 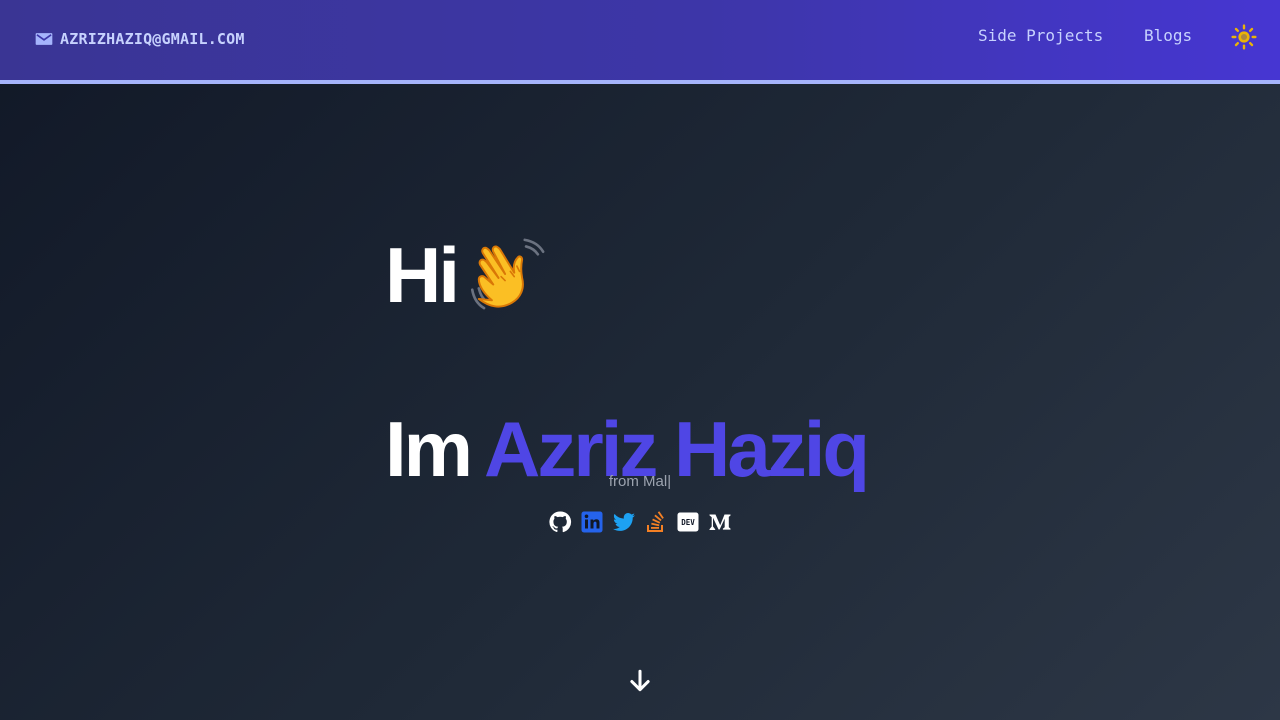 I want to click on github-icon, so click(x=560, y=522).